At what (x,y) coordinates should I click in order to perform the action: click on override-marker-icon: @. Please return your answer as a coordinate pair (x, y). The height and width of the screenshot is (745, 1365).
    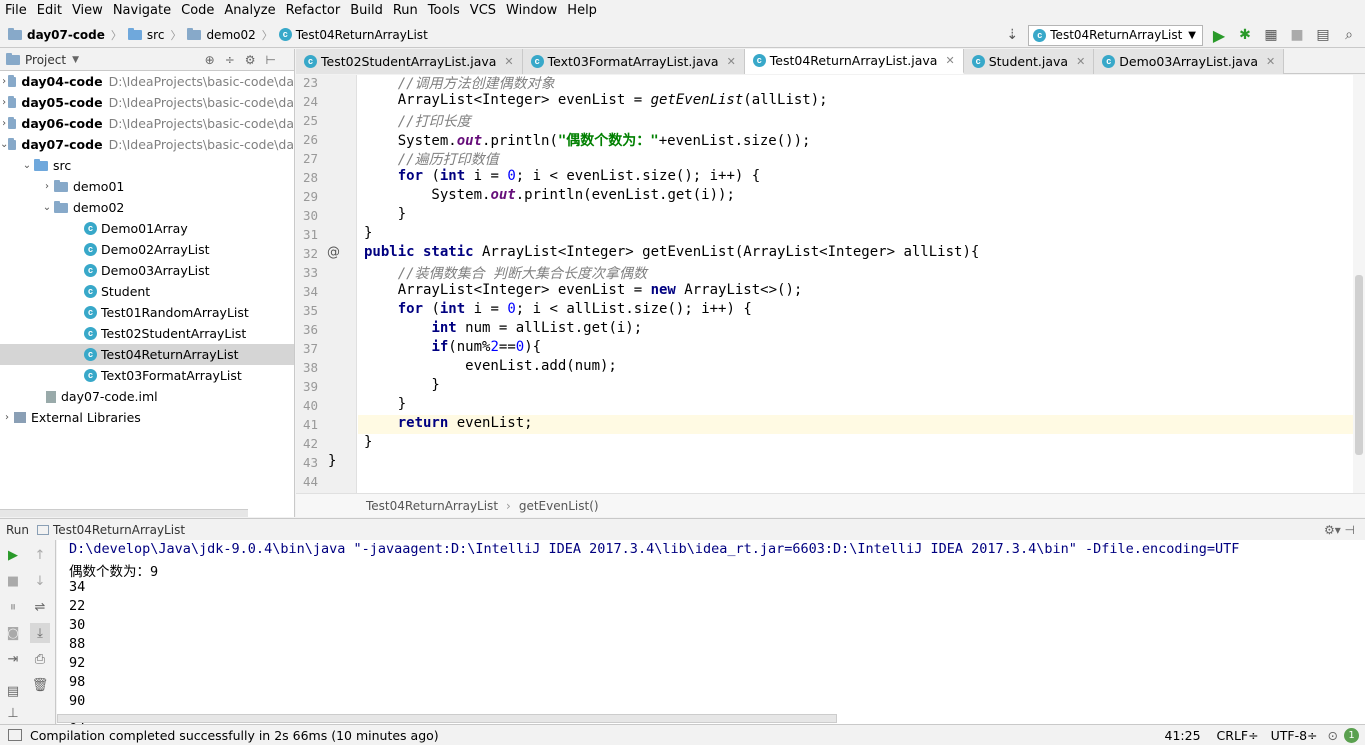
    Looking at the image, I should click on (333, 252).